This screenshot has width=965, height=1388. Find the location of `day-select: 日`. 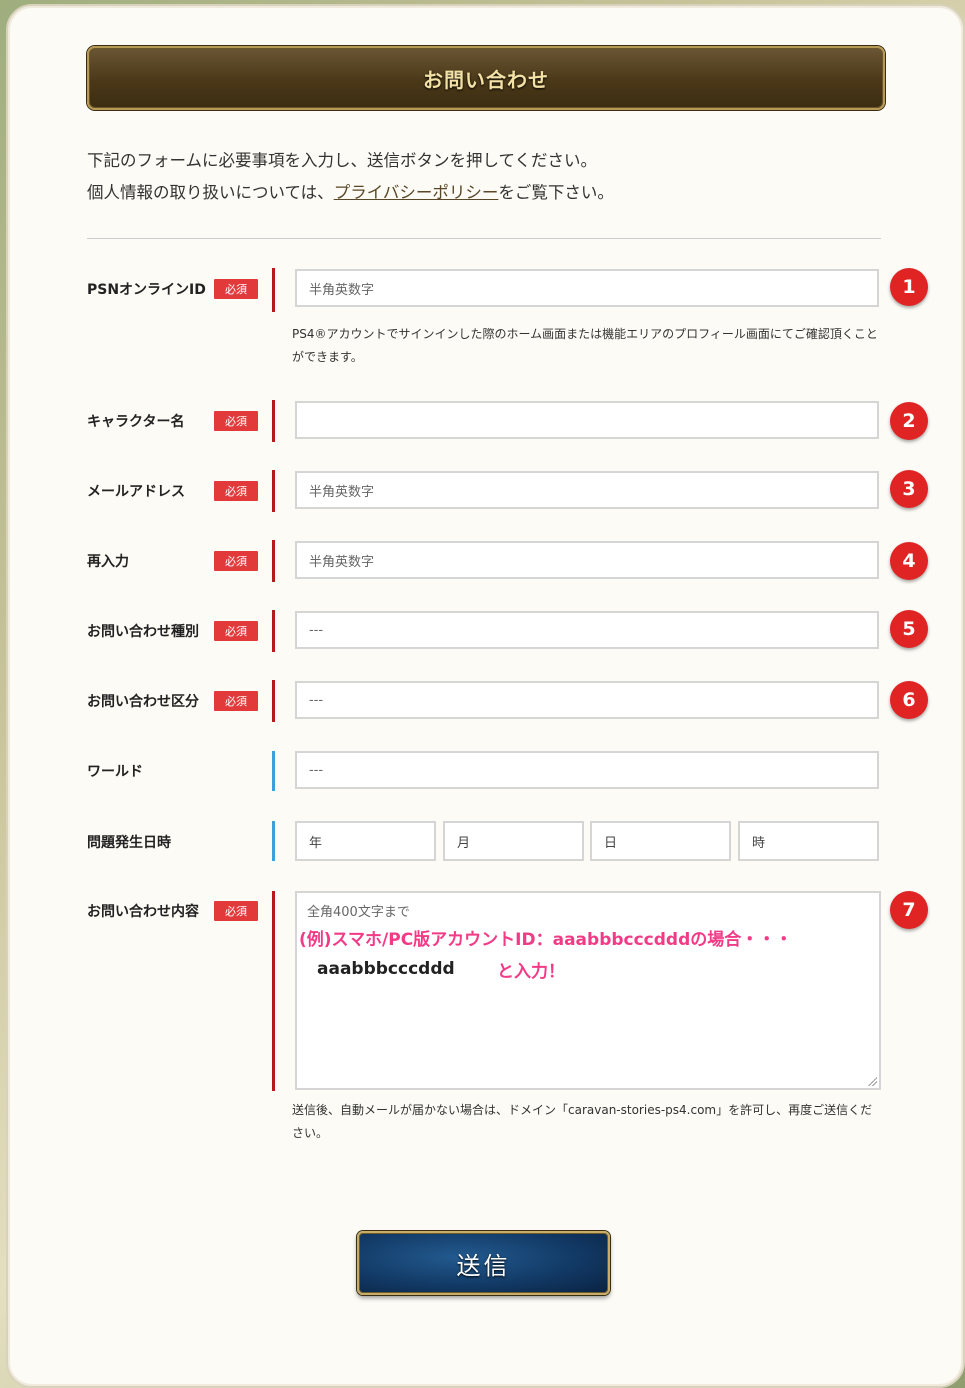

day-select: 日 is located at coordinates (660, 841).